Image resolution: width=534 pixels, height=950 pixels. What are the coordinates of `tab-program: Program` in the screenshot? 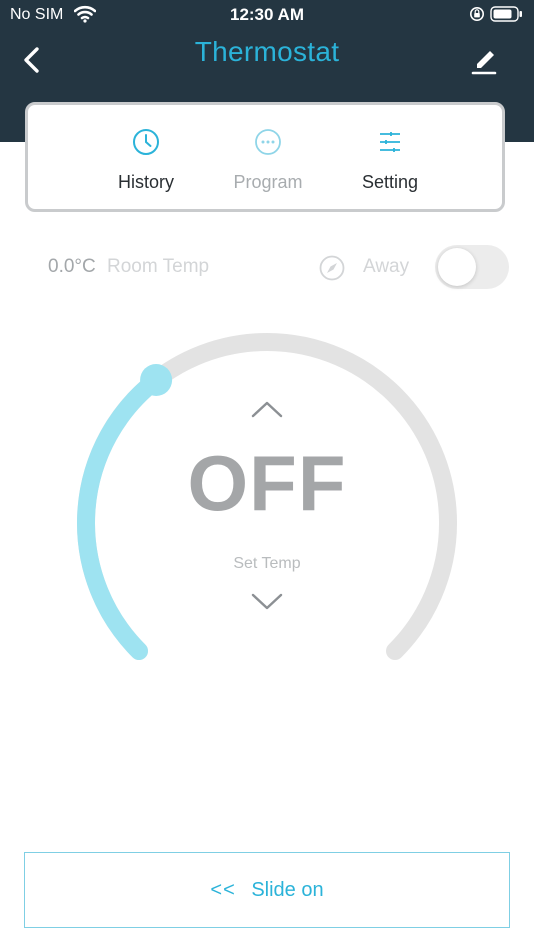 It's located at (268, 162).